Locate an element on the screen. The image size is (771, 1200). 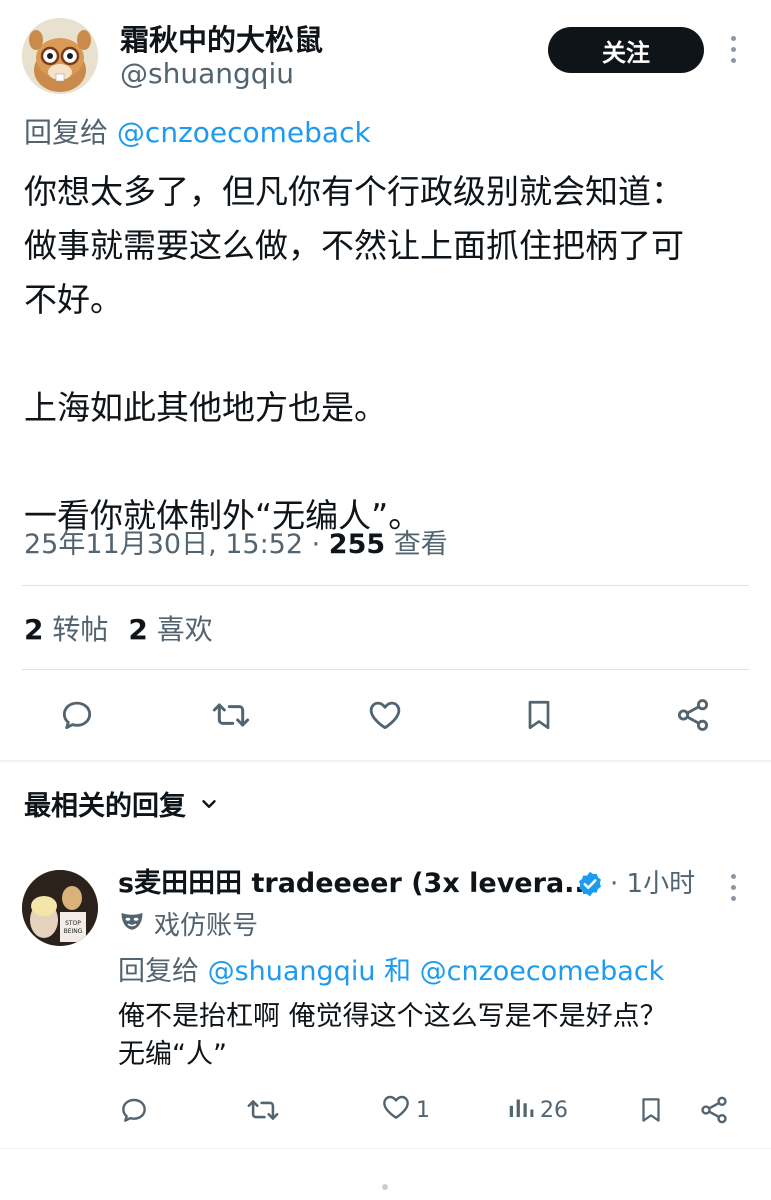
section-divider is located at coordinates (385, 761).